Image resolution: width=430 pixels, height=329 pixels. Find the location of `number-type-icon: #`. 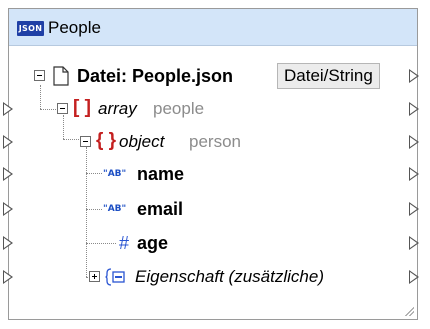

number-type-icon: # is located at coordinates (124, 243).